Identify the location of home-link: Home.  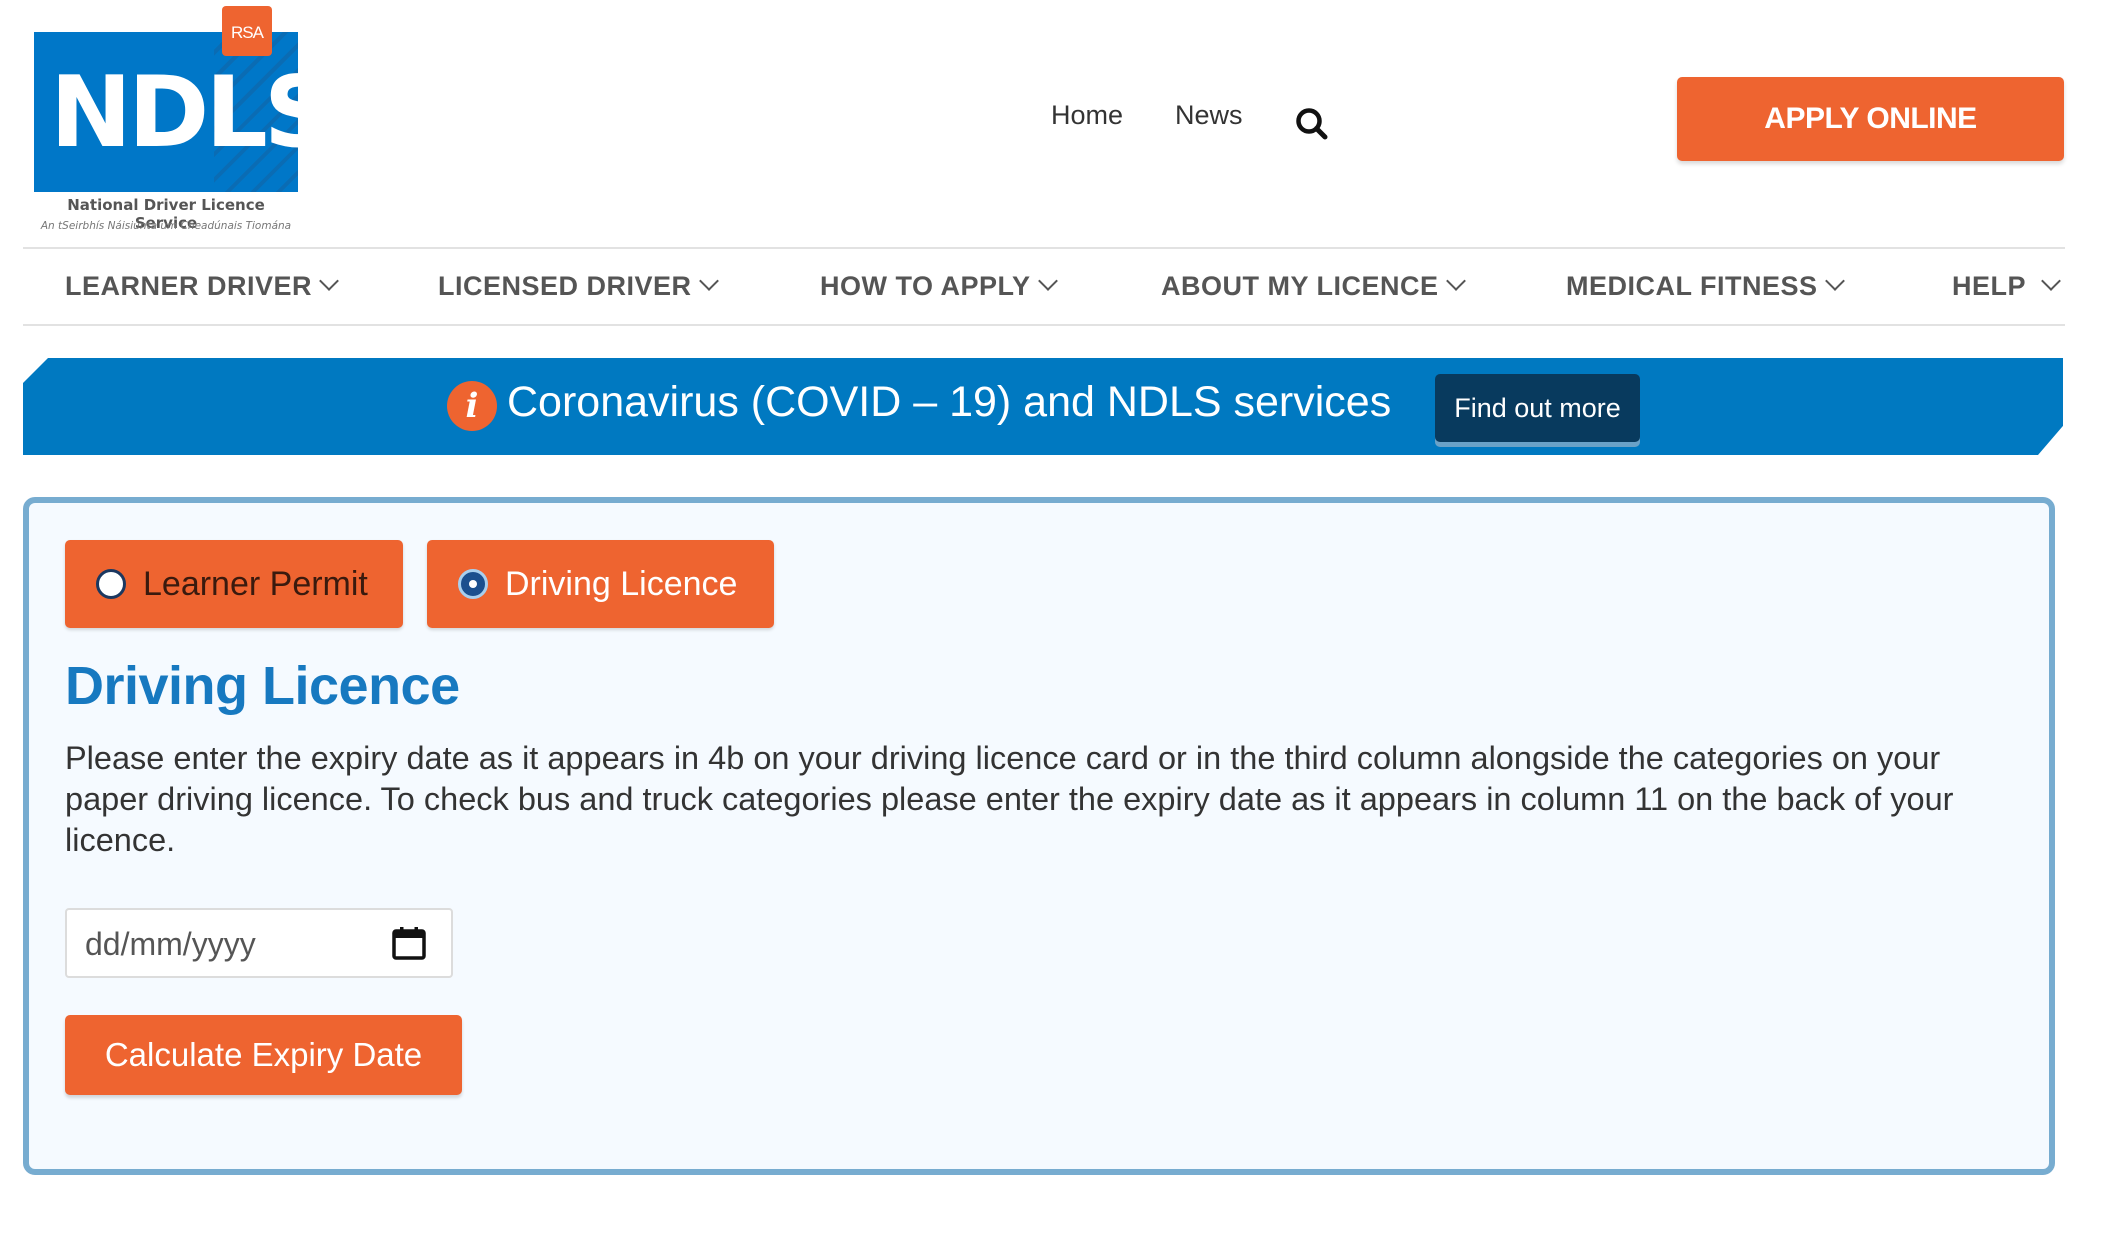
(1087, 115).